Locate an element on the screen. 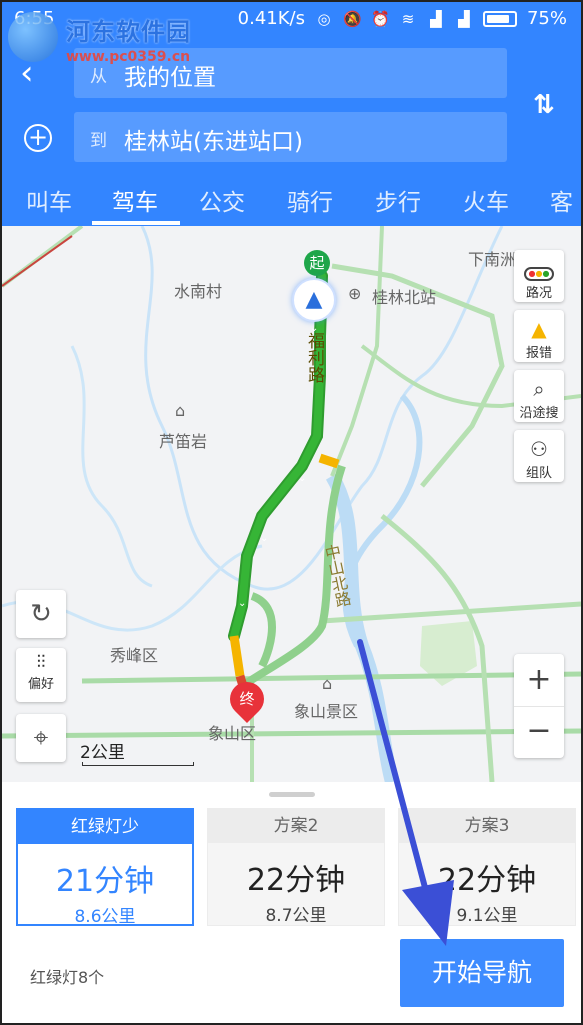  warning-icon: ▲ is located at coordinates (539, 329).